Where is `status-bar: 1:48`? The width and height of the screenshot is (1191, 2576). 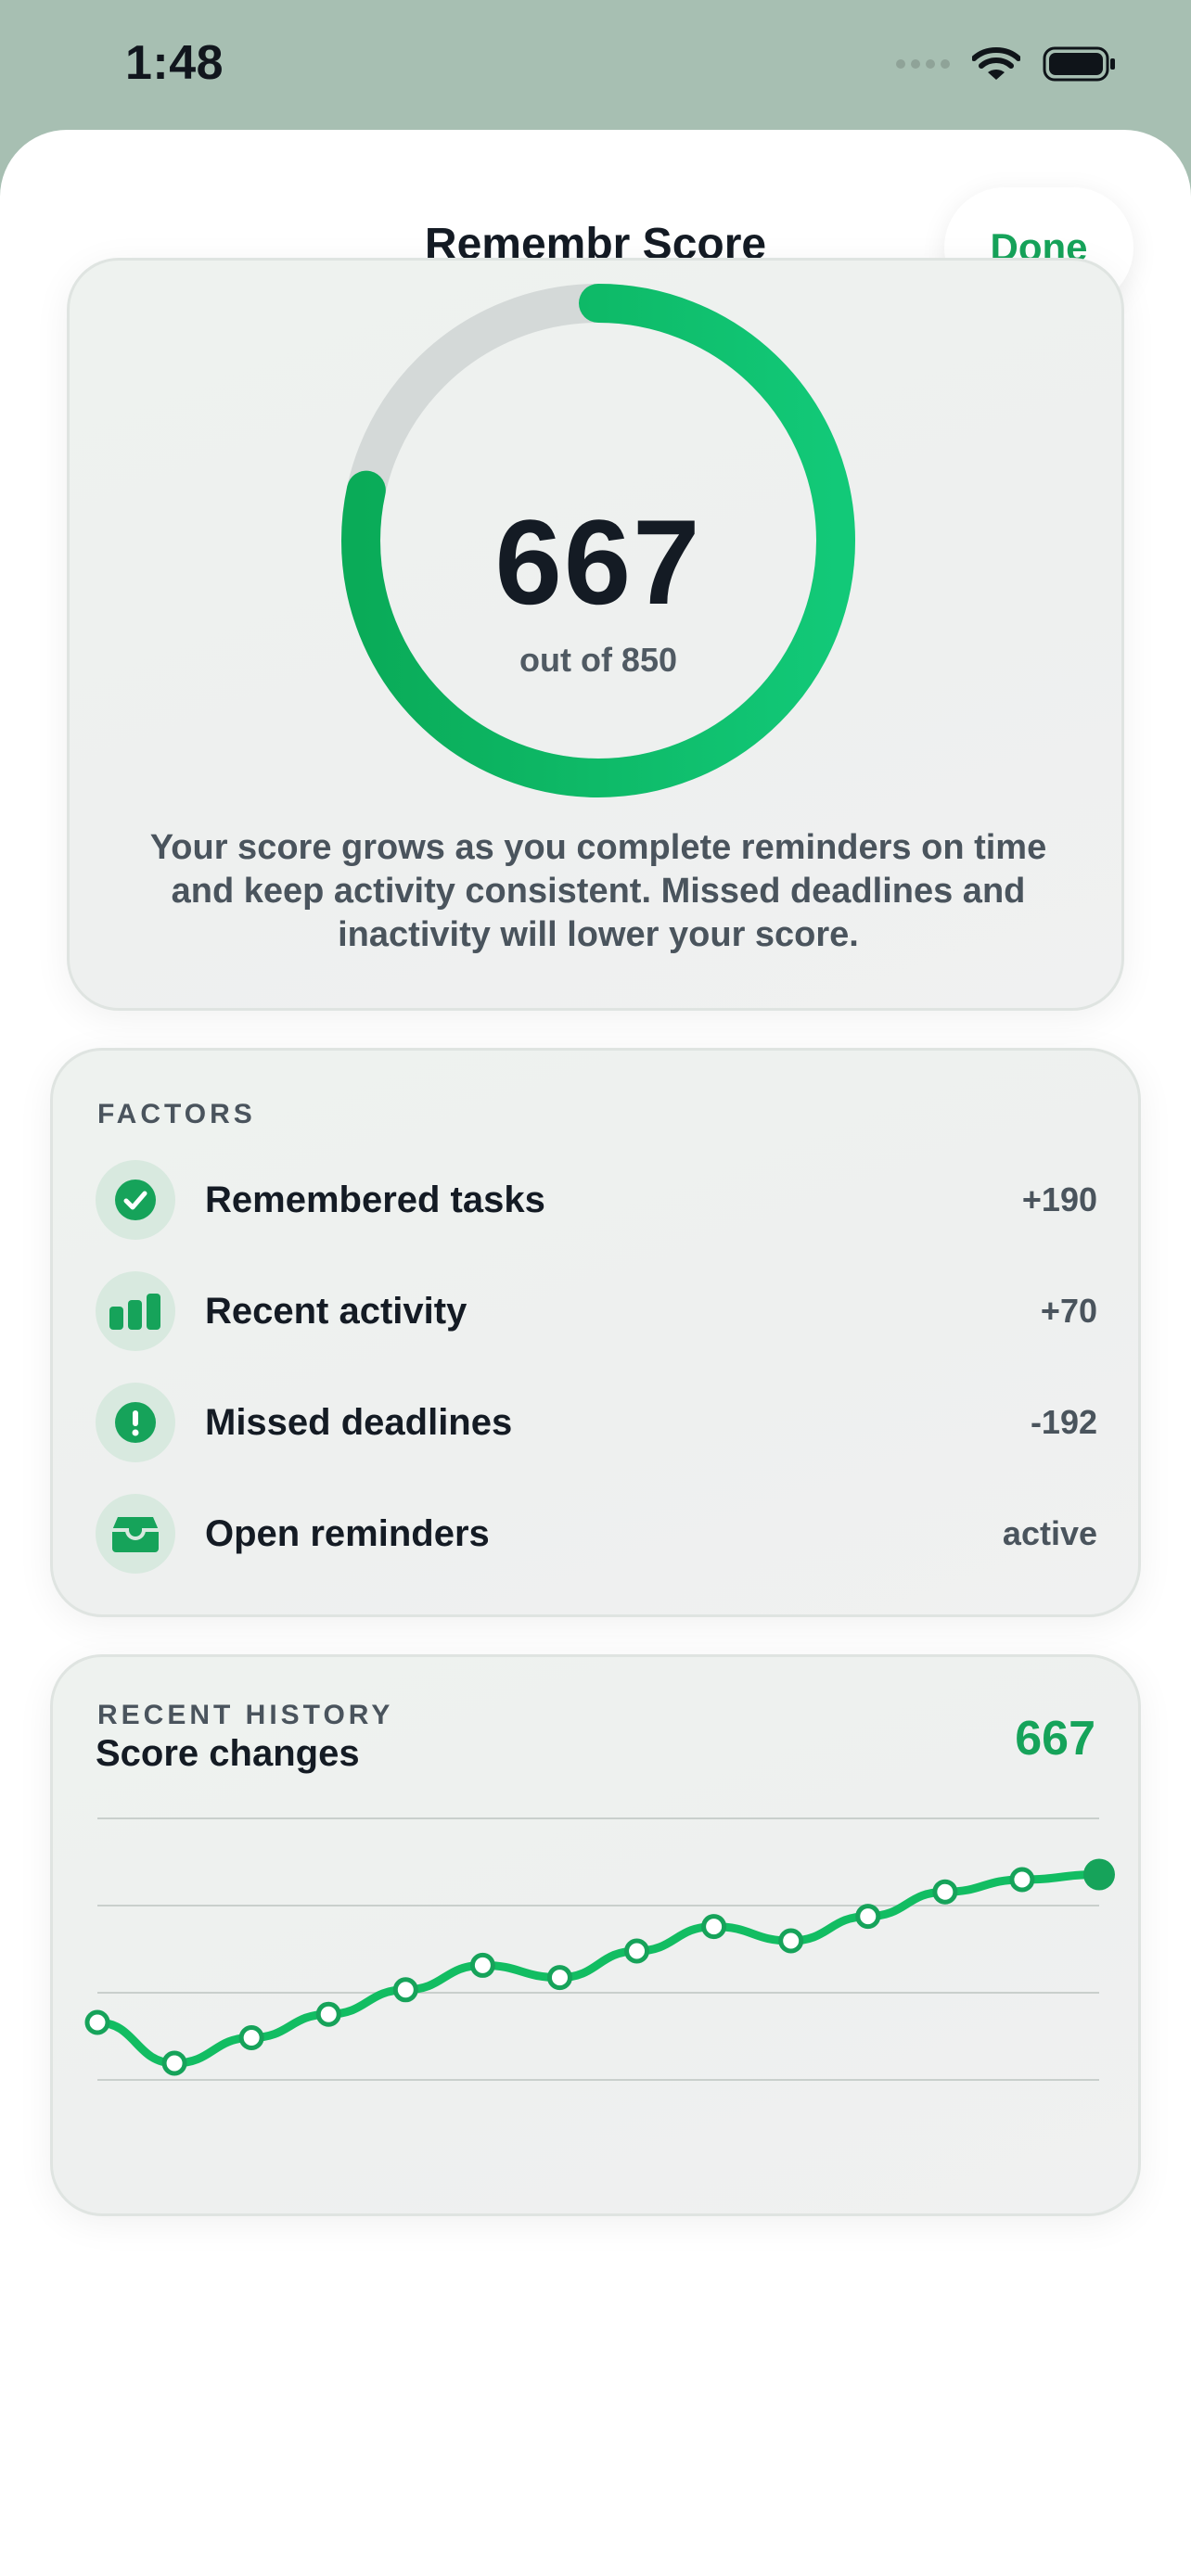
status-bar: 1:48 is located at coordinates (595, 65).